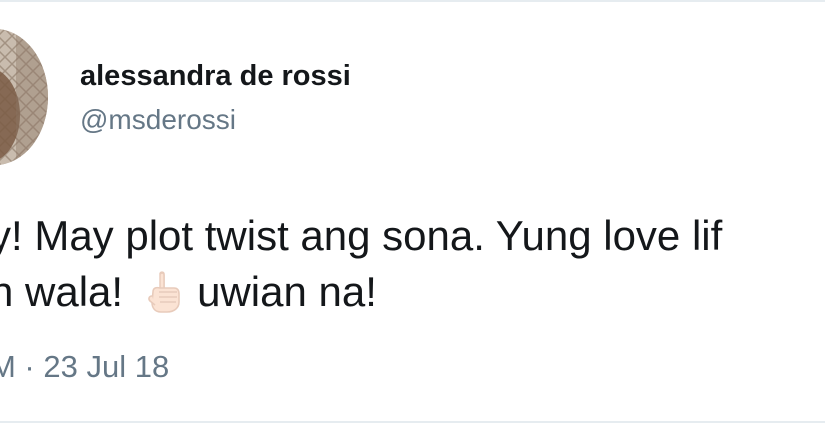 The height and width of the screenshot is (423, 825). Describe the element at coordinates (84, 367) in the screenshot. I see `tweet-timestamp: M · 23 Jul 18` at that location.